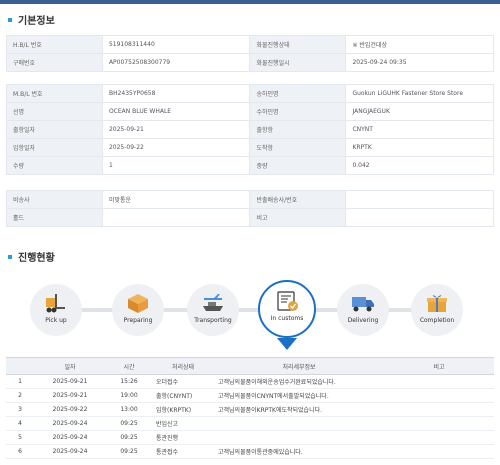  What do you see at coordinates (36, 21) in the screenshot?
I see `basic-info-title: 기본정보` at bounding box center [36, 21].